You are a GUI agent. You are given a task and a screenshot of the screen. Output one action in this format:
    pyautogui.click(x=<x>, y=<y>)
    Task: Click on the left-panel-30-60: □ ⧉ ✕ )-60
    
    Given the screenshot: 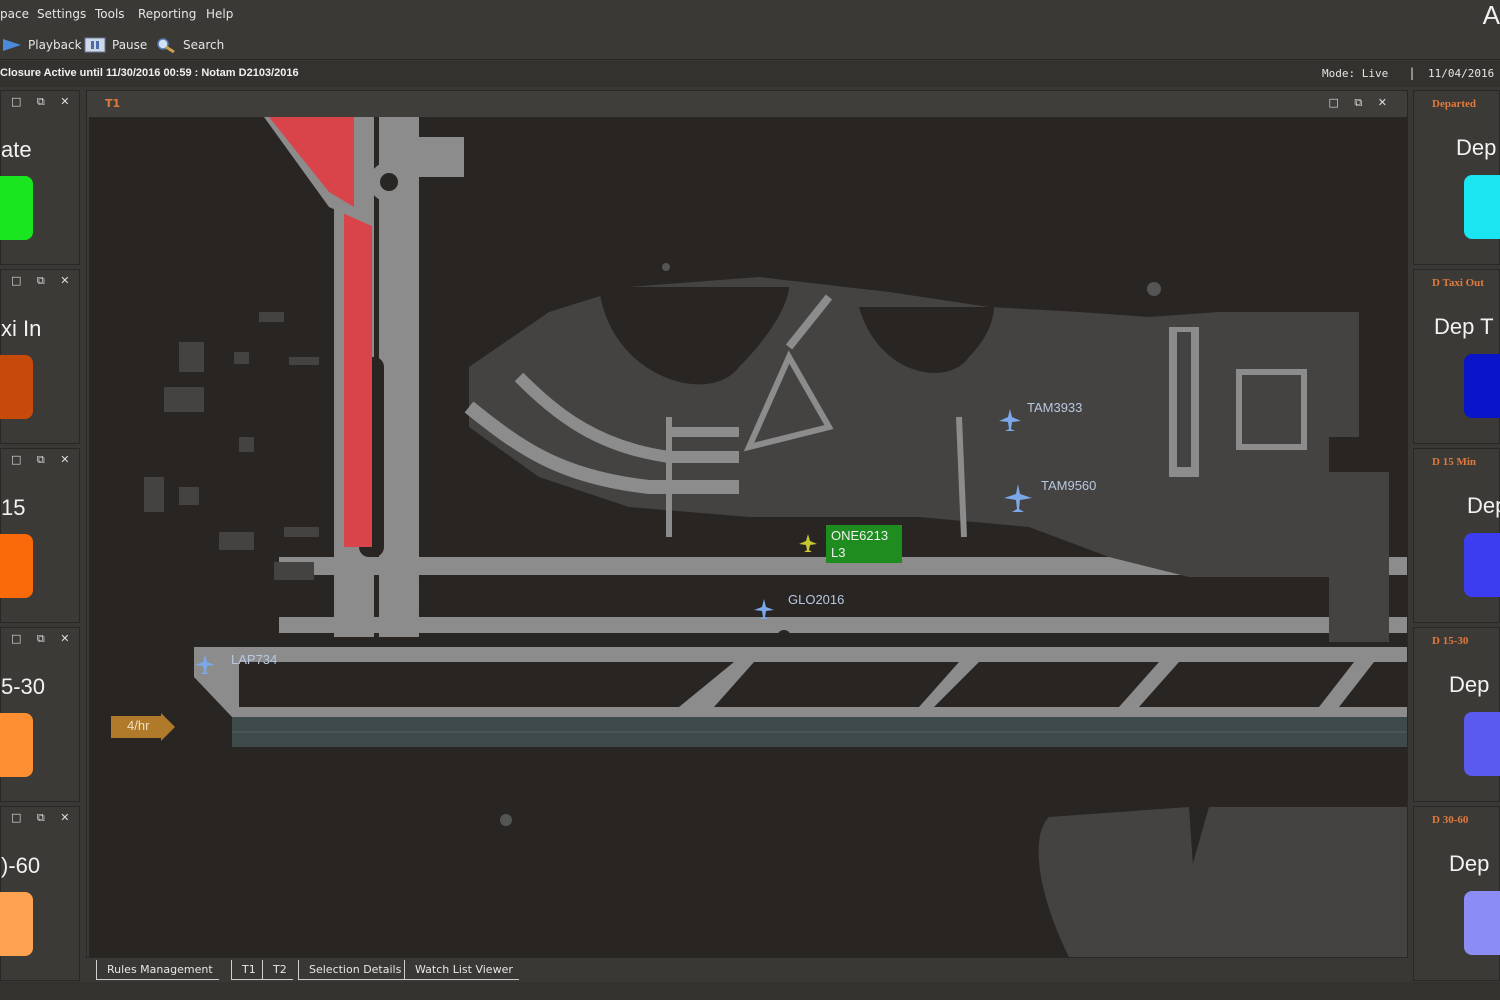 What is the action you would take?
    pyautogui.click(x=40, y=893)
    